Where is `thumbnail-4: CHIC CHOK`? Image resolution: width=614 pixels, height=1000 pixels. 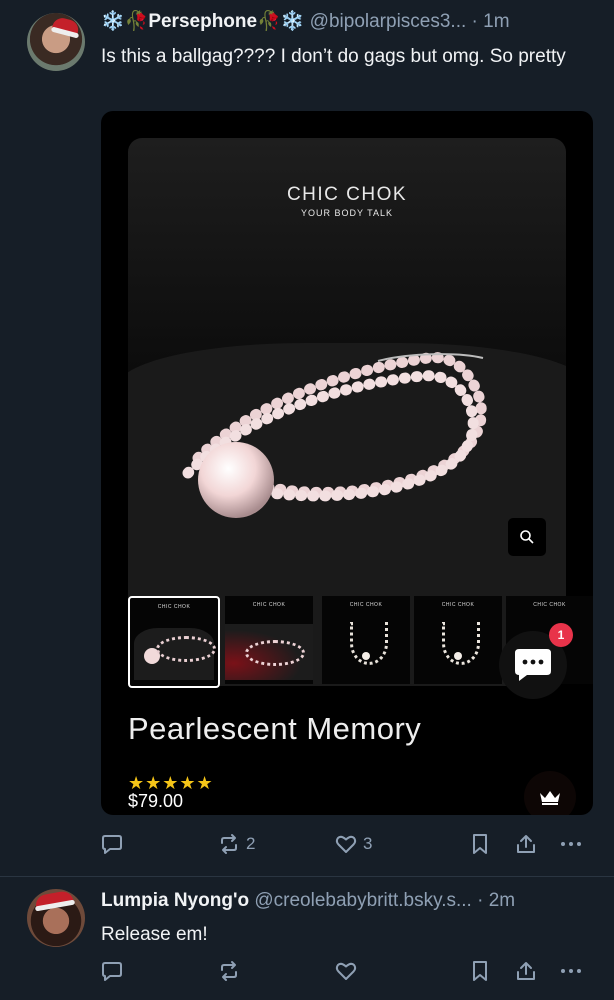
thumbnail-4: CHIC CHOK is located at coordinates (458, 640).